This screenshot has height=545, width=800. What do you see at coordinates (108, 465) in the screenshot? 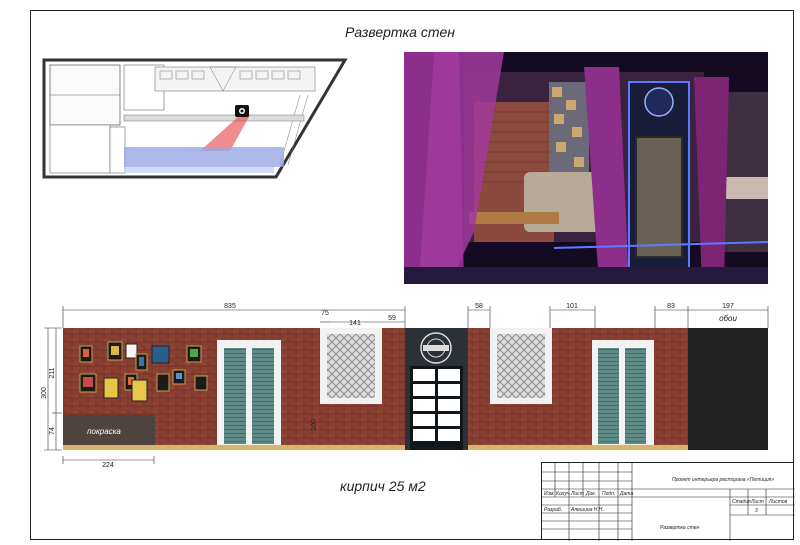
I see `dim-224: 224` at bounding box center [108, 465].